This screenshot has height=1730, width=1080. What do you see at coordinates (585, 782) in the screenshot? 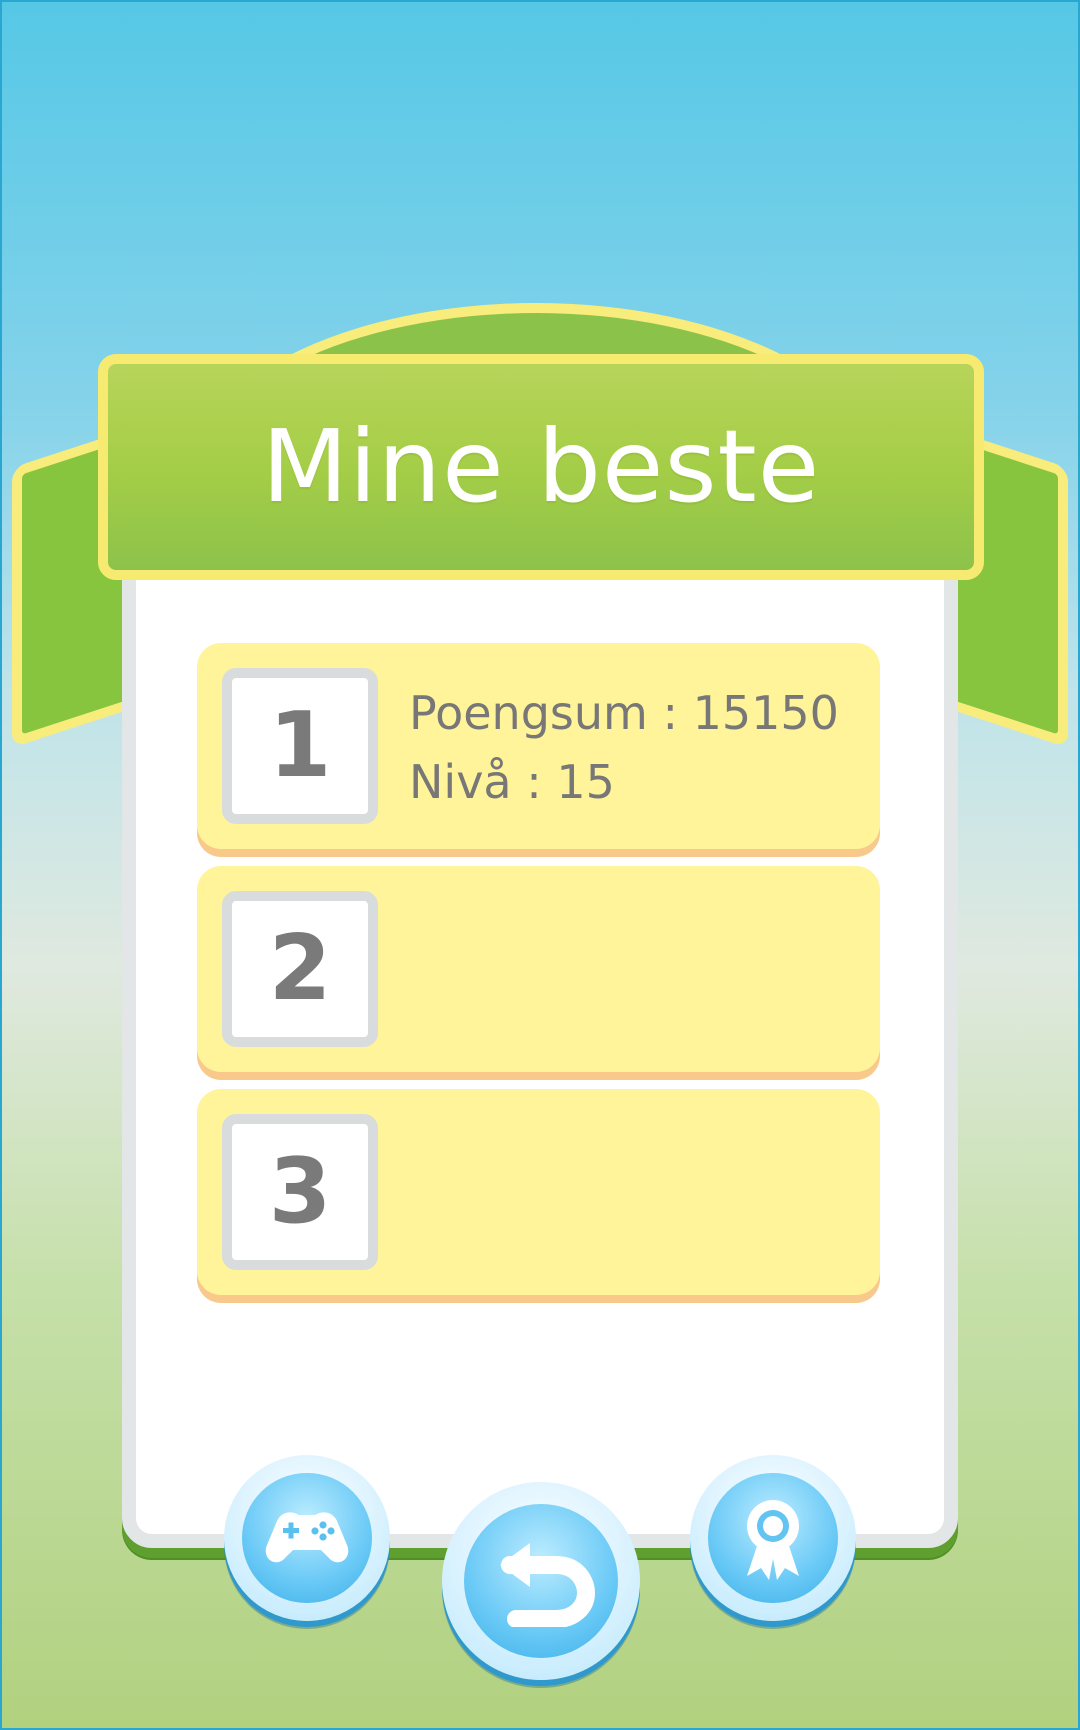
I see `level-value: 15` at bounding box center [585, 782].